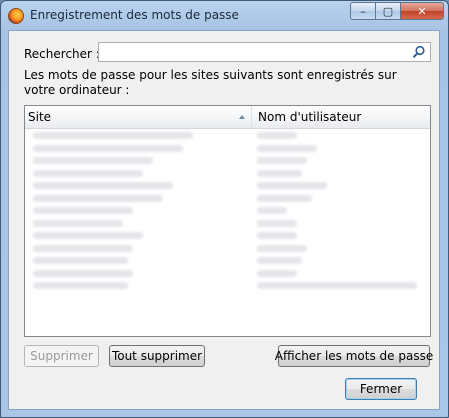 This screenshot has width=449, height=418. What do you see at coordinates (242, 117) in the screenshot?
I see `sort-ascending-icon` at bounding box center [242, 117].